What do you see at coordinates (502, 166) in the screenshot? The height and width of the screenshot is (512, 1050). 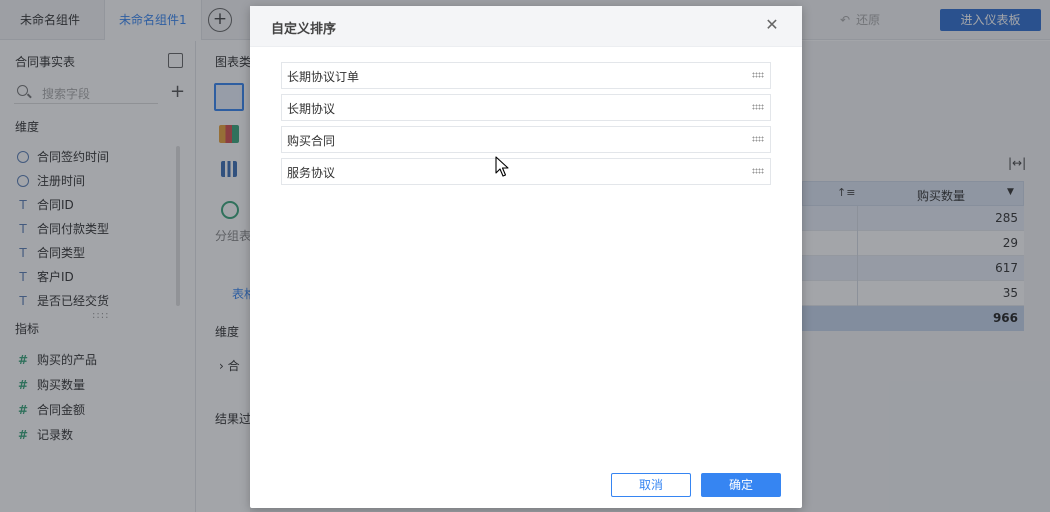 I see `mouse-cursor-icon` at bounding box center [502, 166].